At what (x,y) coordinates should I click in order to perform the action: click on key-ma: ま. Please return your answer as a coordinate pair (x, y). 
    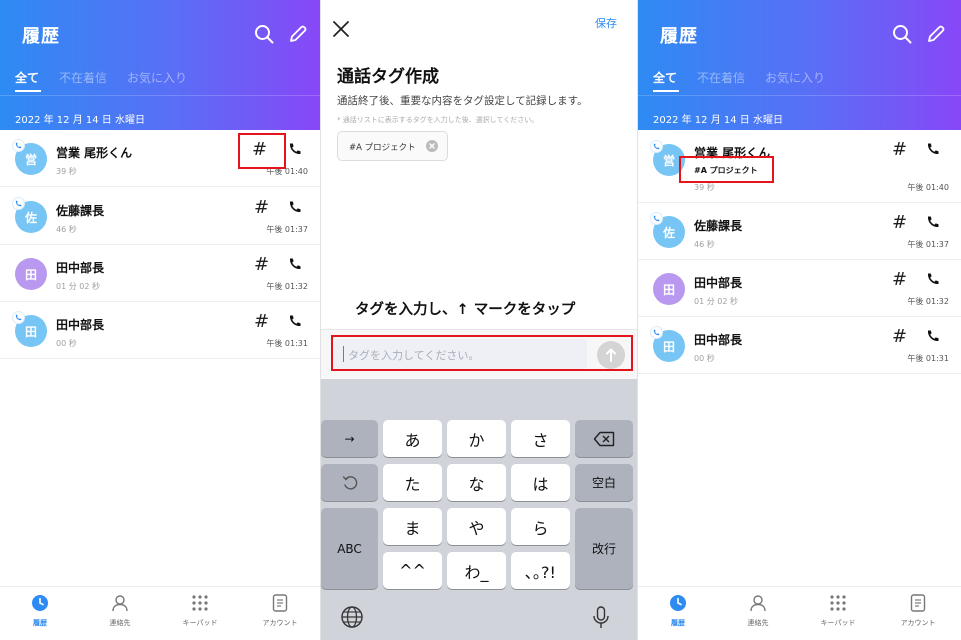
    Looking at the image, I should click on (412, 526).